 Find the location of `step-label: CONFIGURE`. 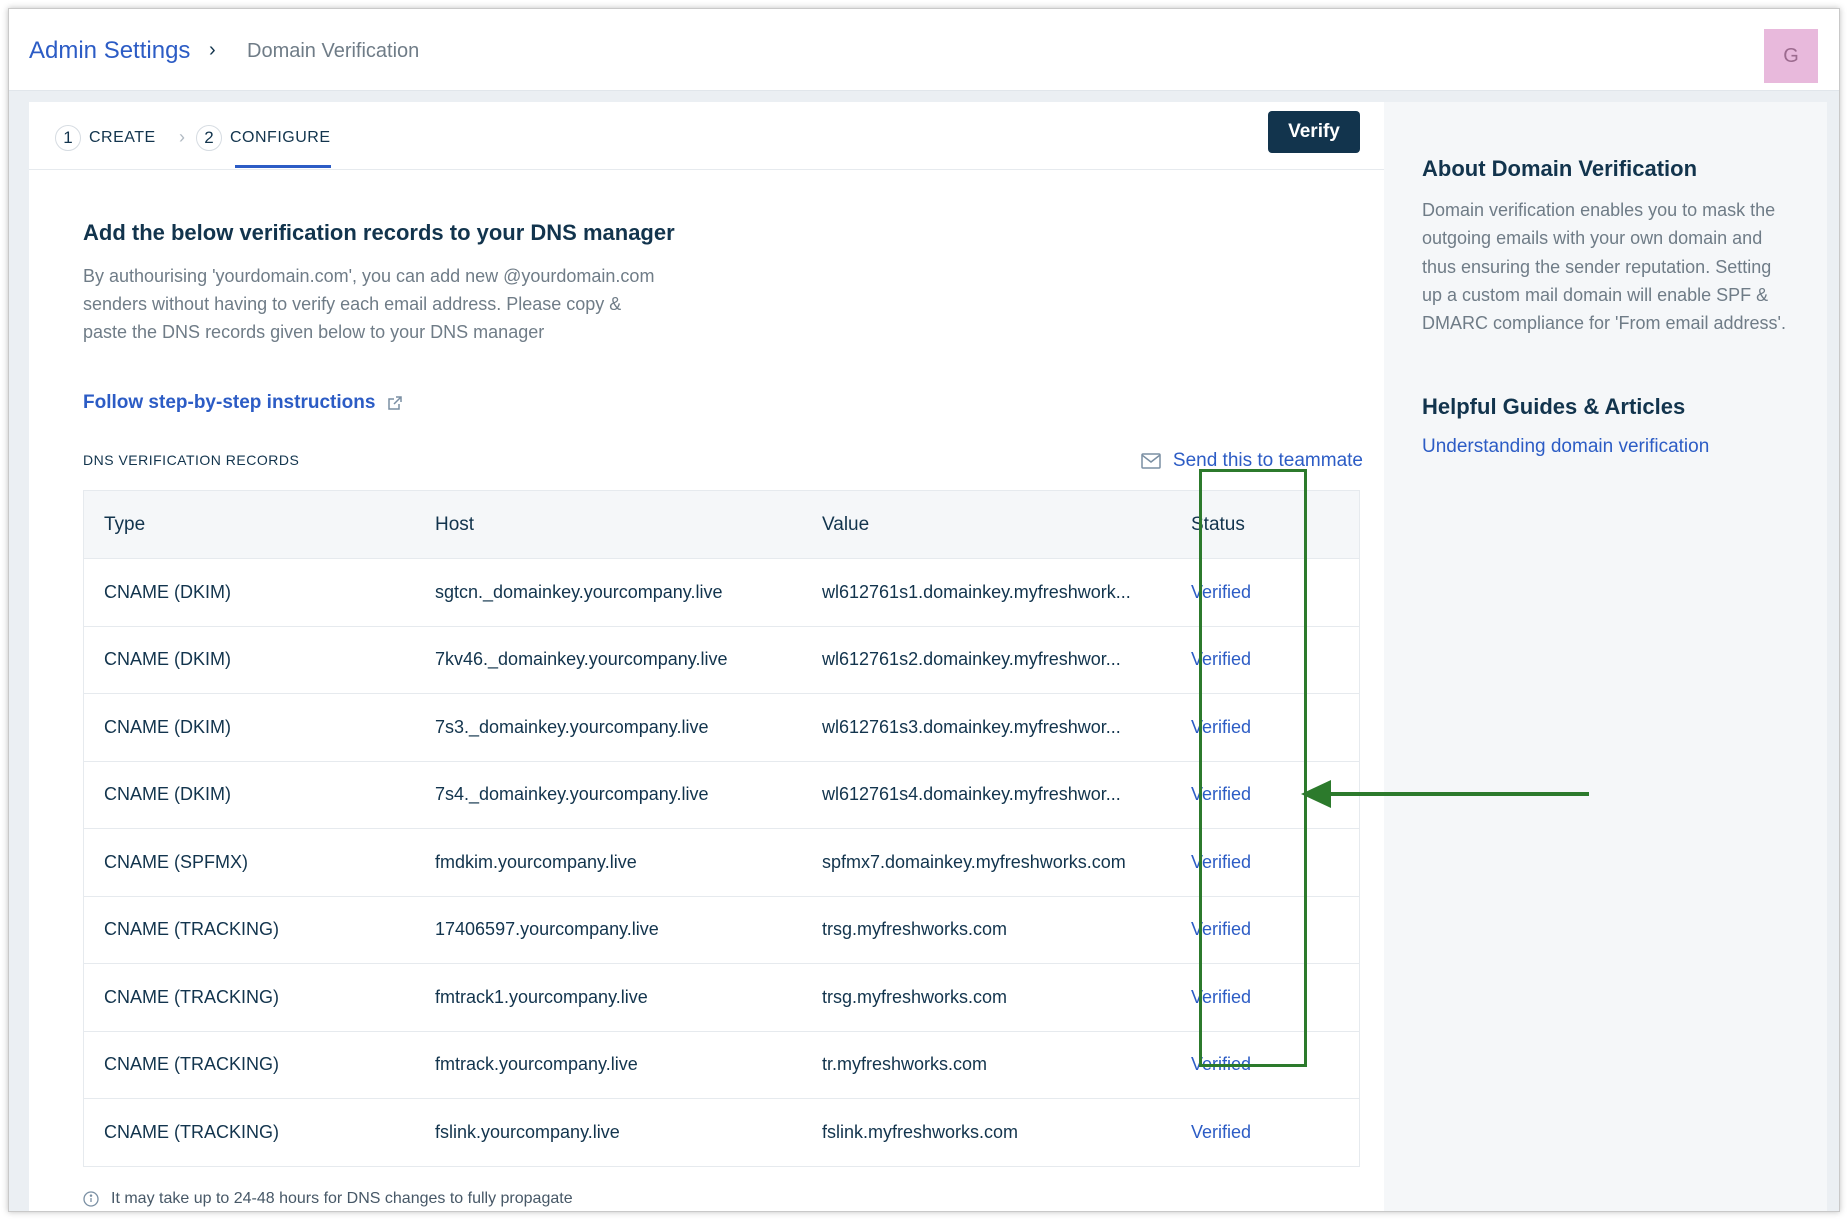

step-label: CONFIGURE is located at coordinates (280, 137).